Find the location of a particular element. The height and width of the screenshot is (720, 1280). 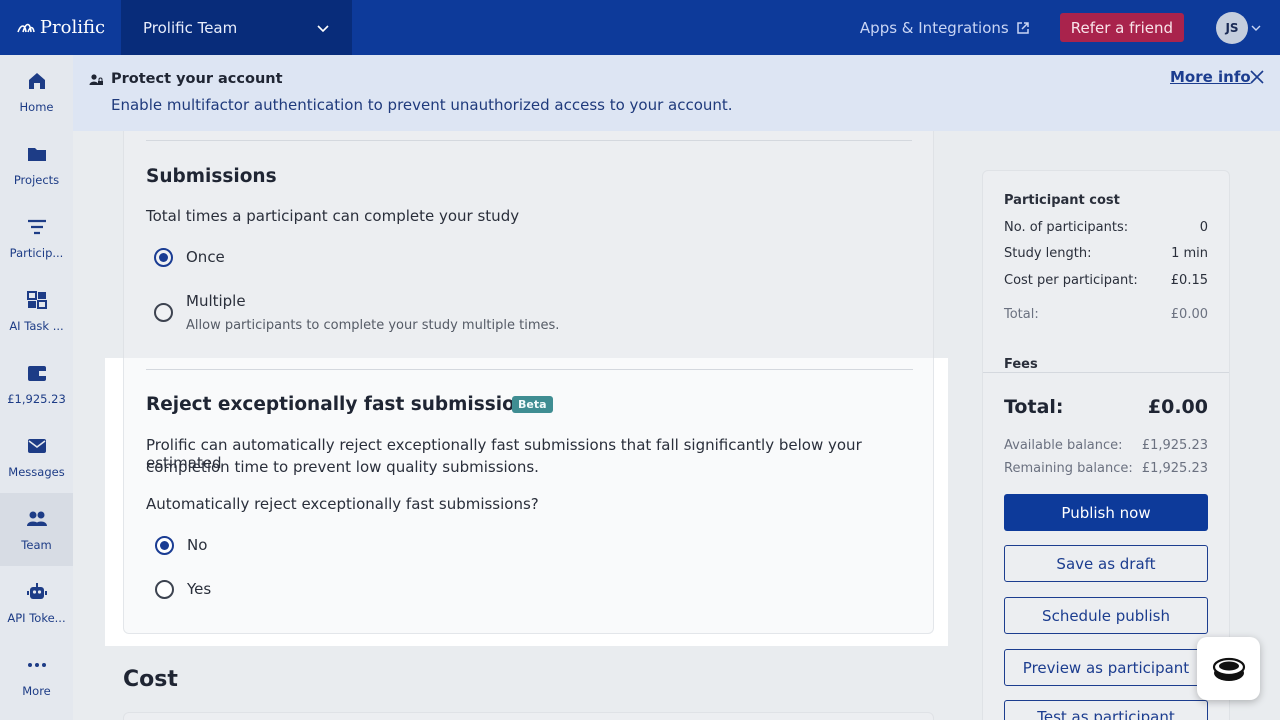

team-icon is located at coordinates (36, 518).